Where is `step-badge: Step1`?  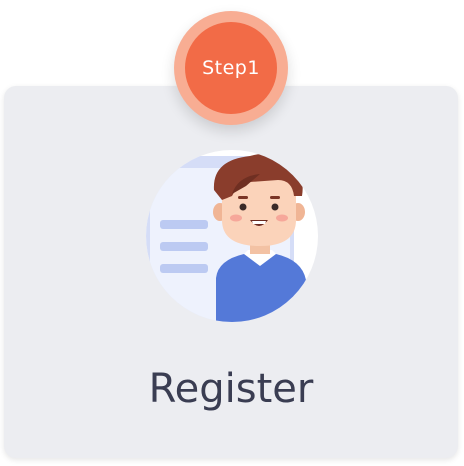 step-badge: Step1 is located at coordinates (231, 68).